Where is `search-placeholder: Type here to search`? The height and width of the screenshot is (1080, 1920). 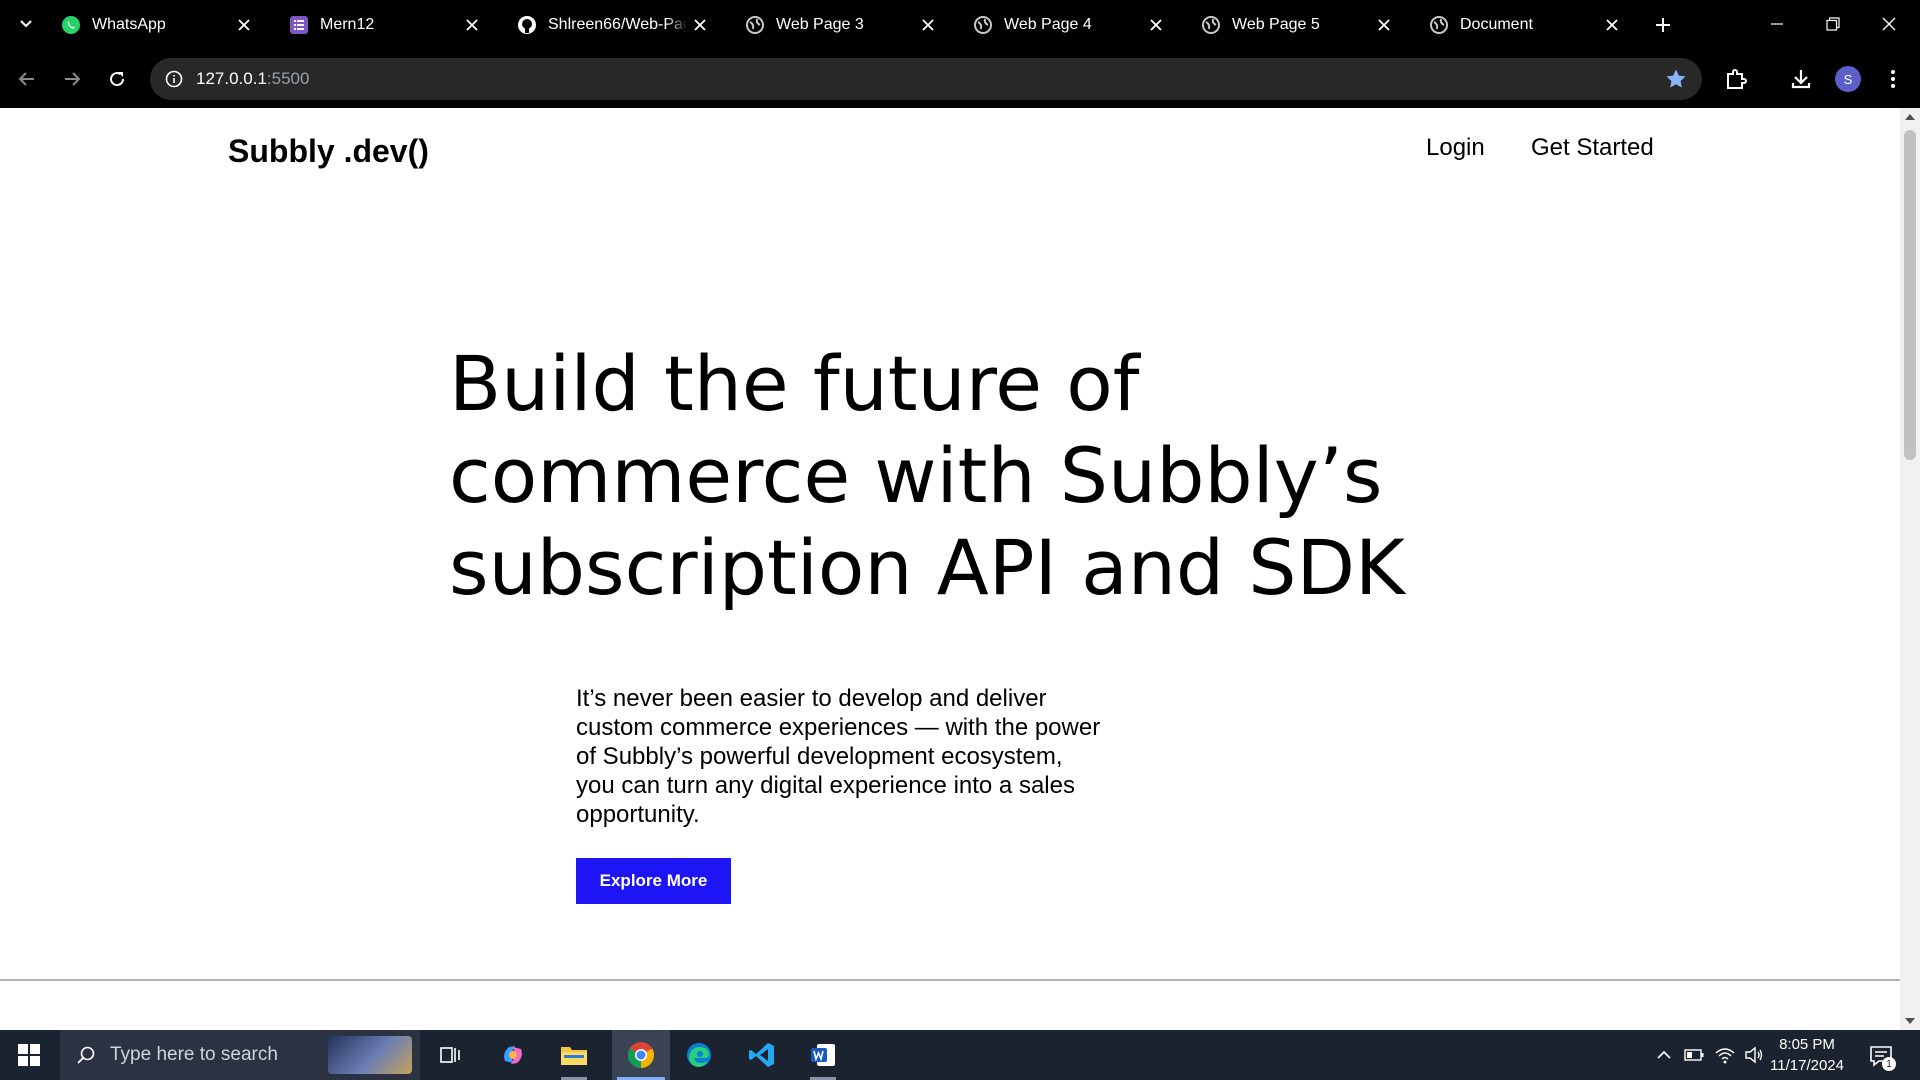 search-placeholder: Type here to search is located at coordinates (194, 1054).